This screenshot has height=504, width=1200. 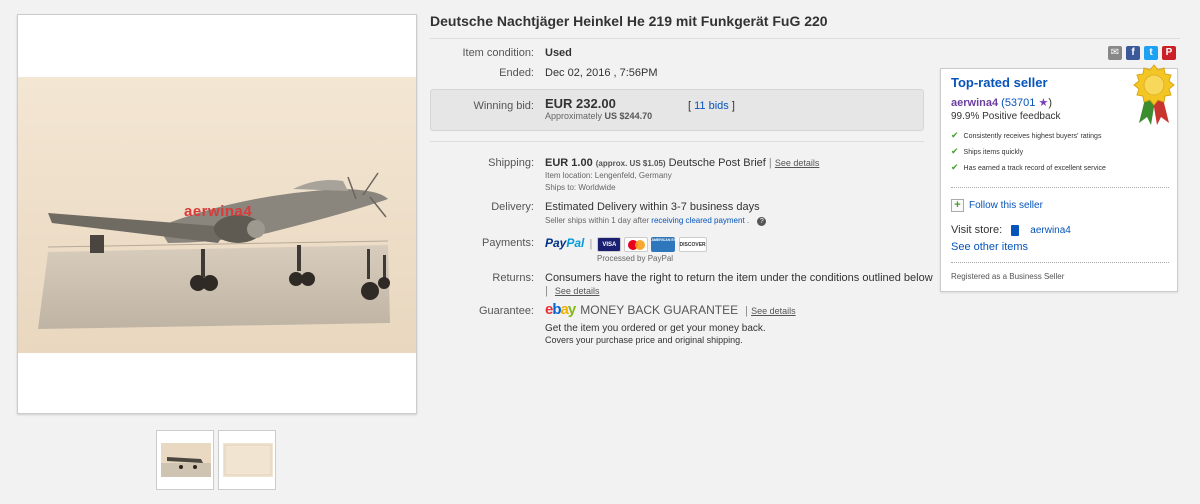 What do you see at coordinates (717, 163) in the screenshot?
I see `shipping-service: Deutsche Post Brief` at bounding box center [717, 163].